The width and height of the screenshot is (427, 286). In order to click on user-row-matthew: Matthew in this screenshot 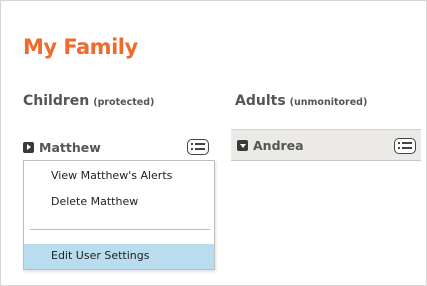, I will do `click(121, 147)`.